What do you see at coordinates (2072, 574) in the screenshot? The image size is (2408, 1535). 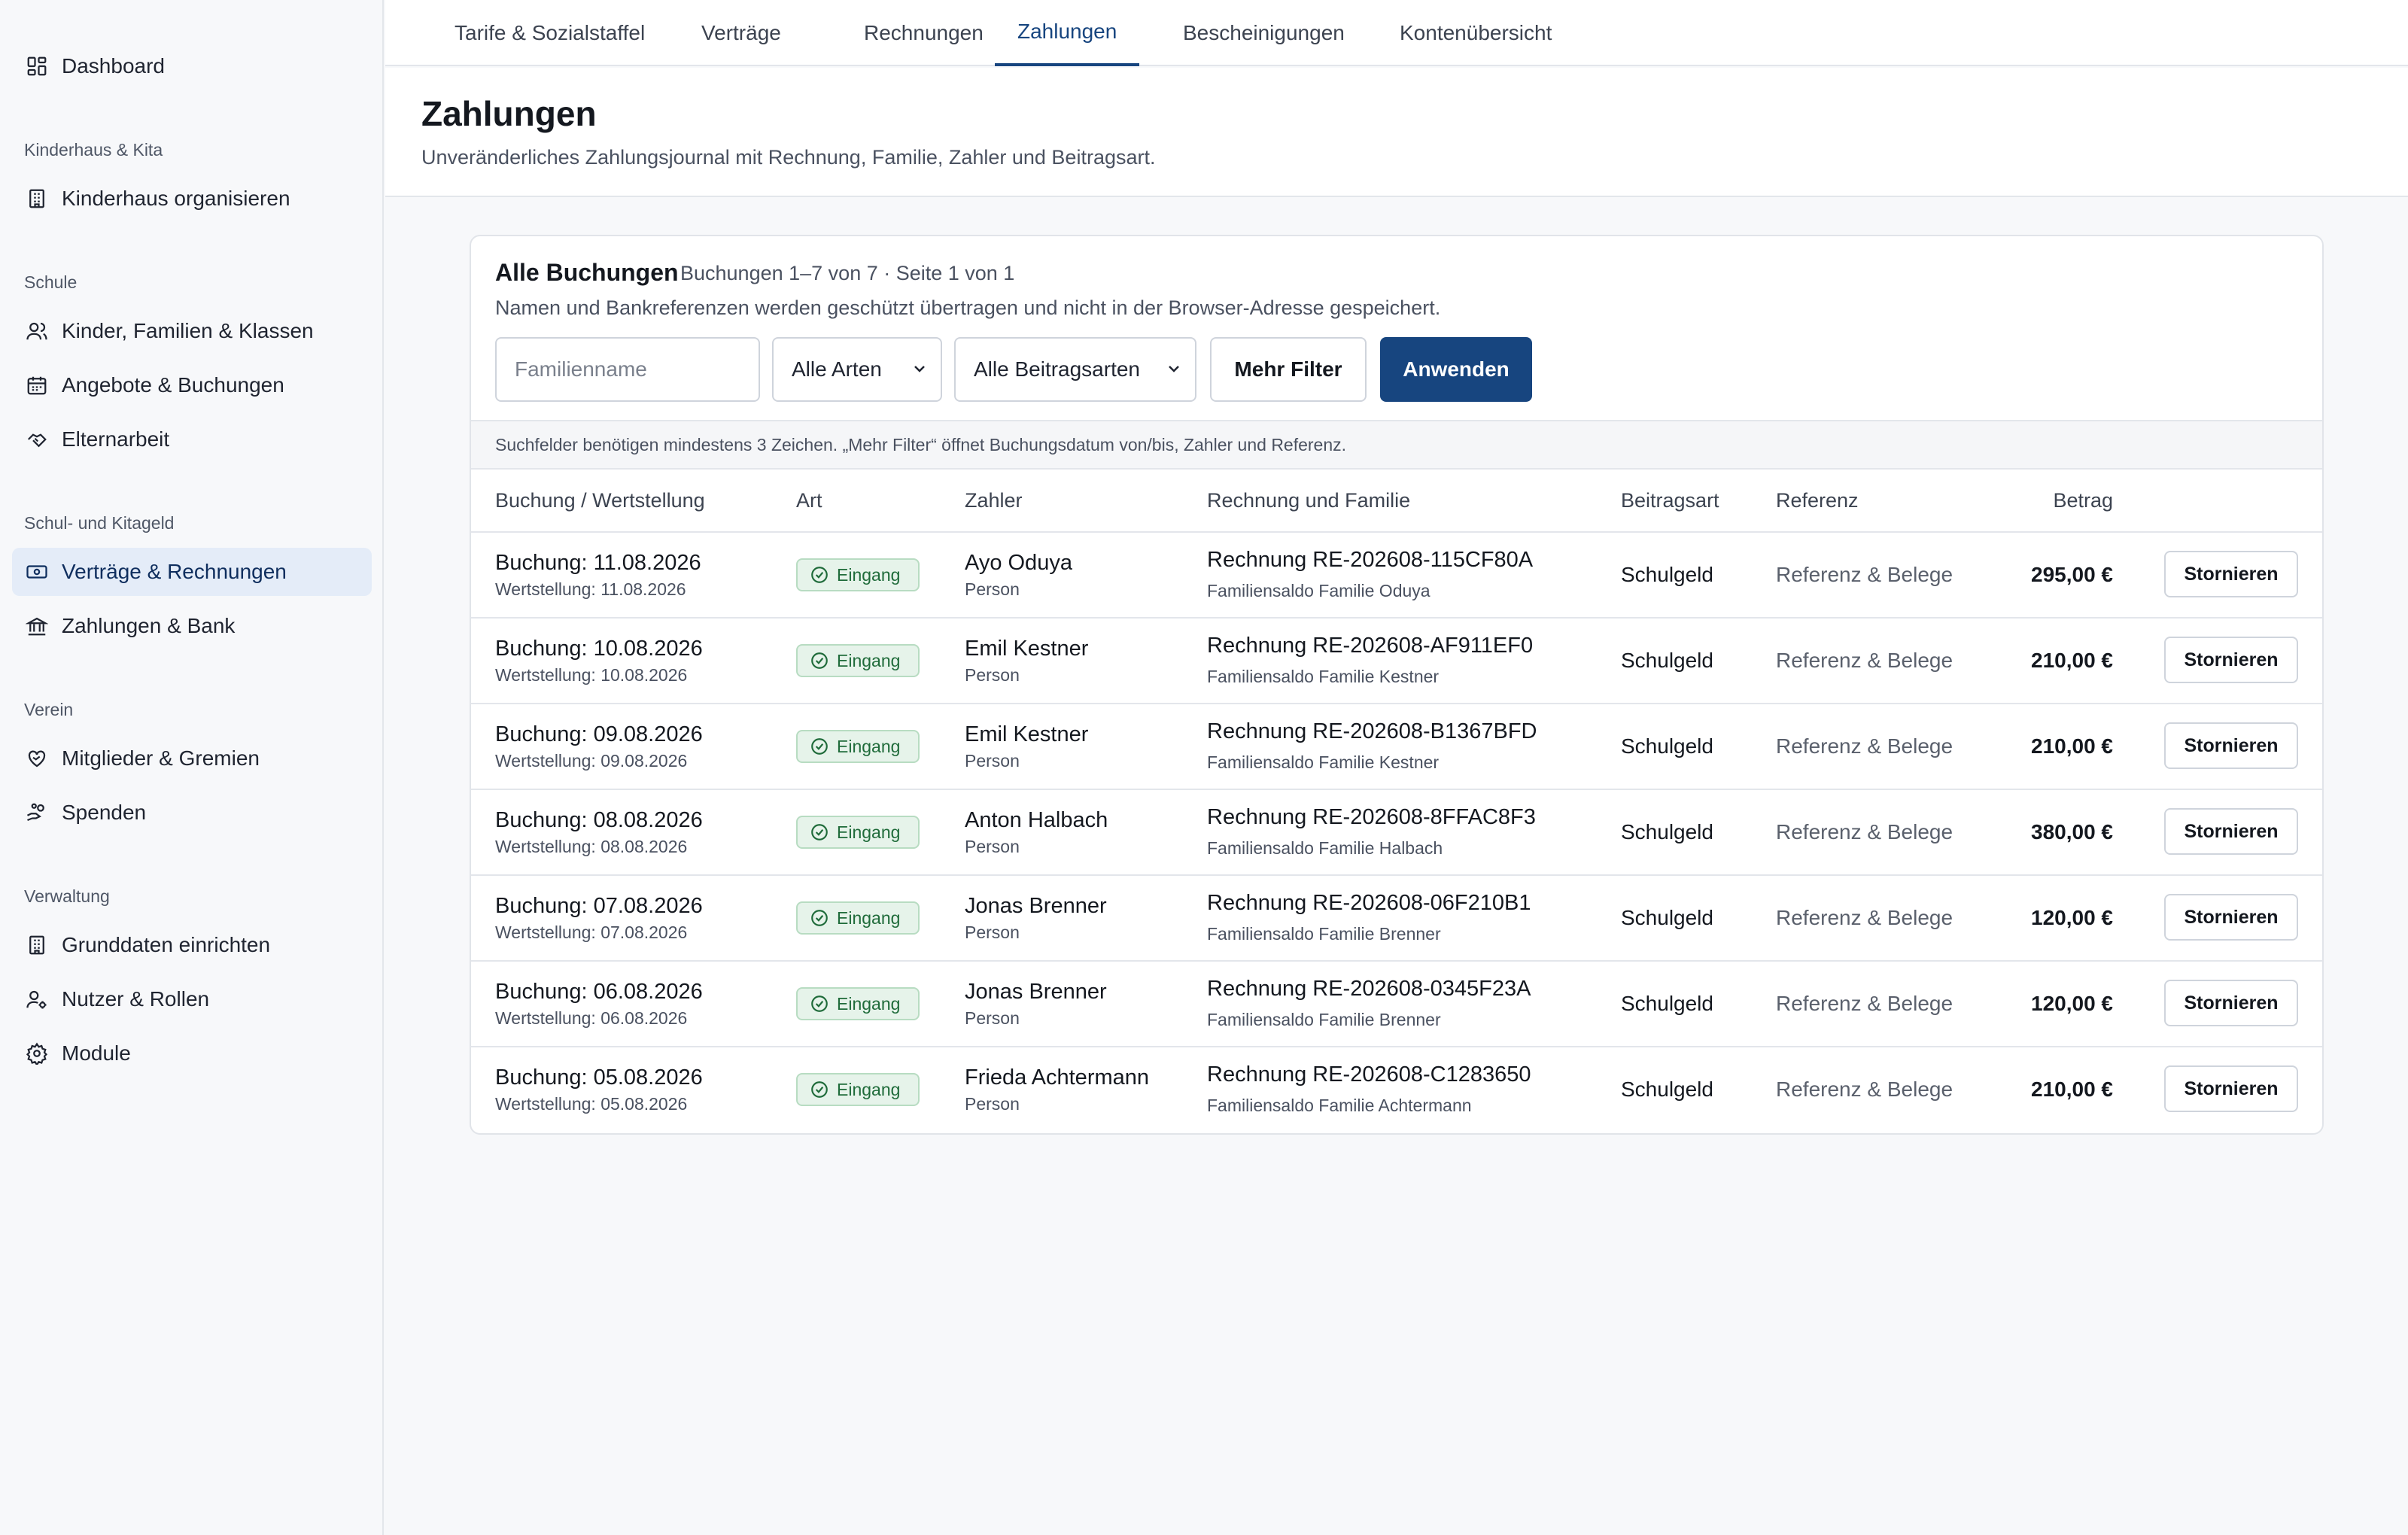 I see `amount: 295,00 €` at bounding box center [2072, 574].